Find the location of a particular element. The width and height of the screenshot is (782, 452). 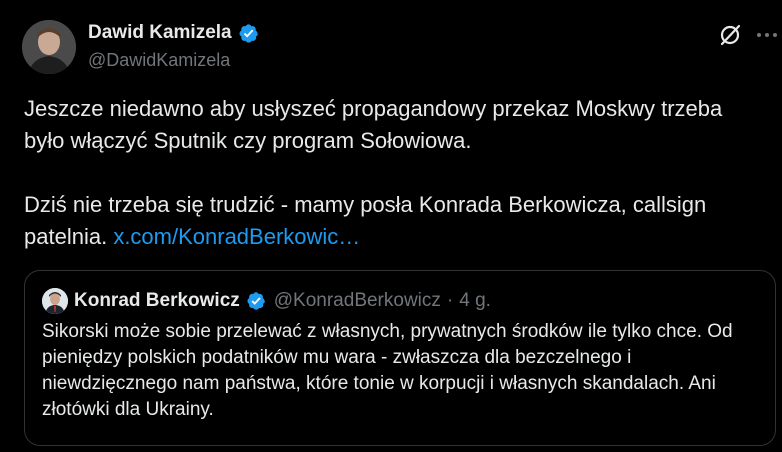

quoted-author-avatar-image is located at coordinates (55, 301).